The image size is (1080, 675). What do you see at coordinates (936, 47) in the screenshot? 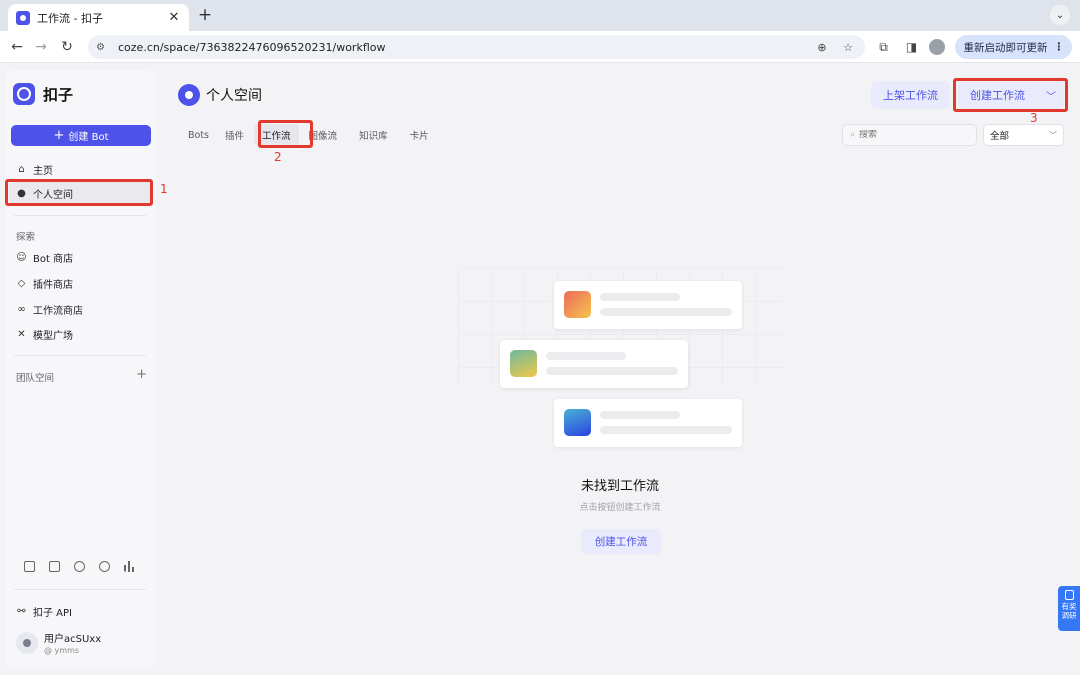
I see `profile-avatar` at bounding box center [936, 47].